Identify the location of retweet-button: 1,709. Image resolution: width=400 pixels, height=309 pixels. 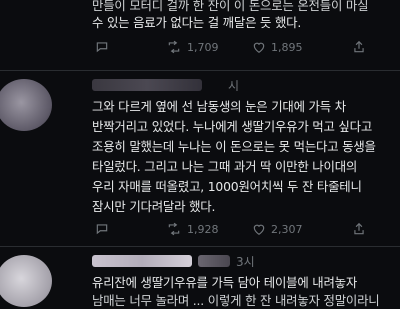
(192, 47).